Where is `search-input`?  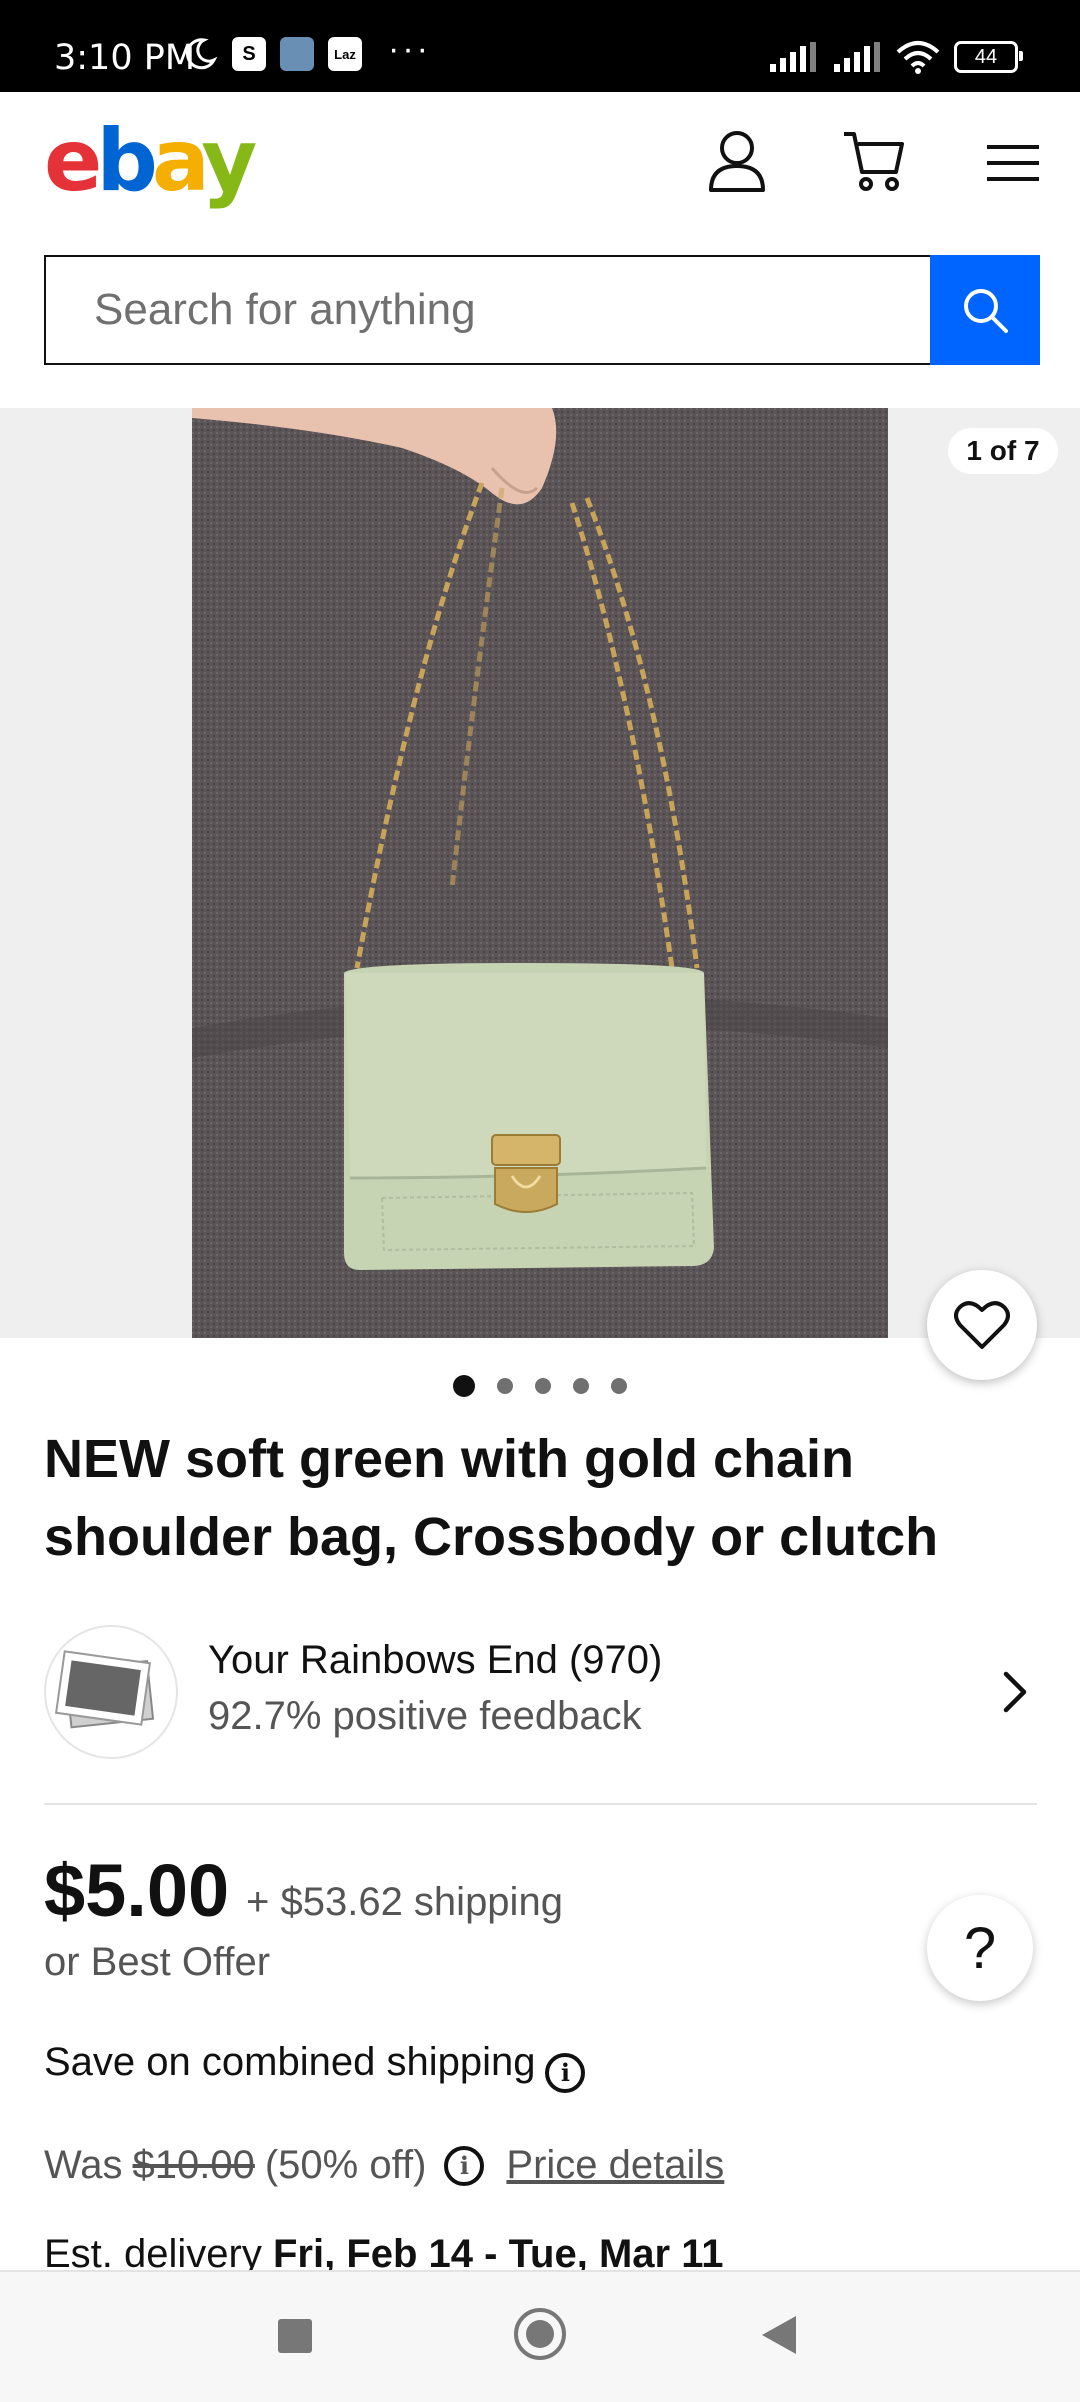
search-input is located at coordinates (489, 310).